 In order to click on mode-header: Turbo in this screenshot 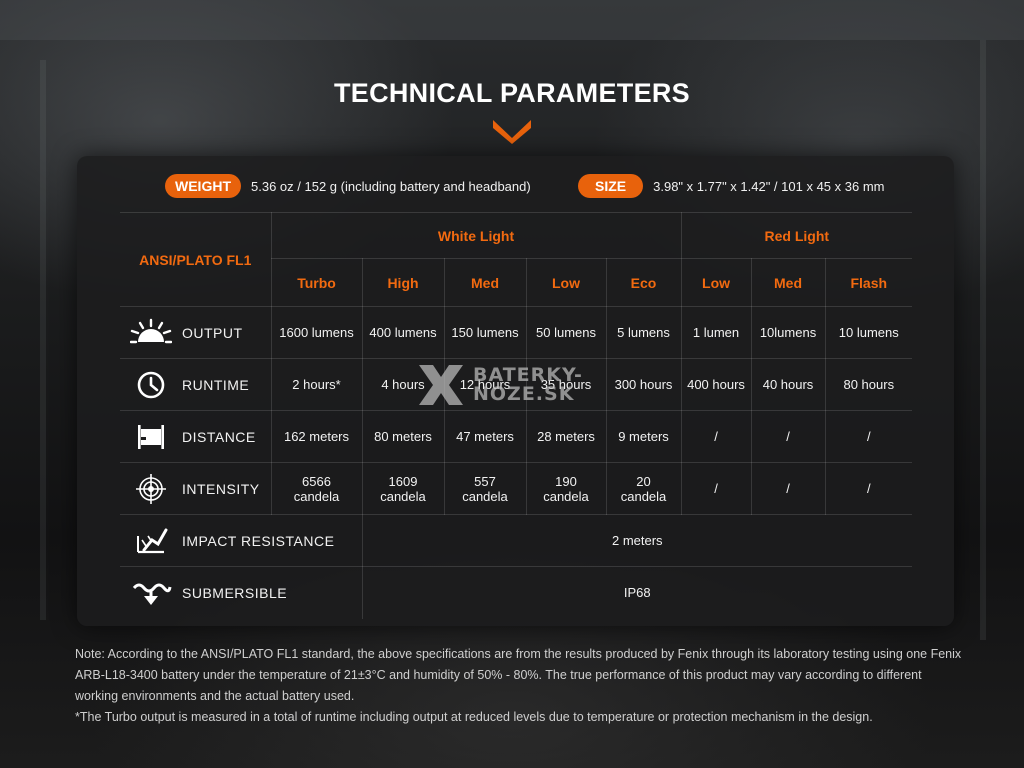, I will do `click(317, 282)`.